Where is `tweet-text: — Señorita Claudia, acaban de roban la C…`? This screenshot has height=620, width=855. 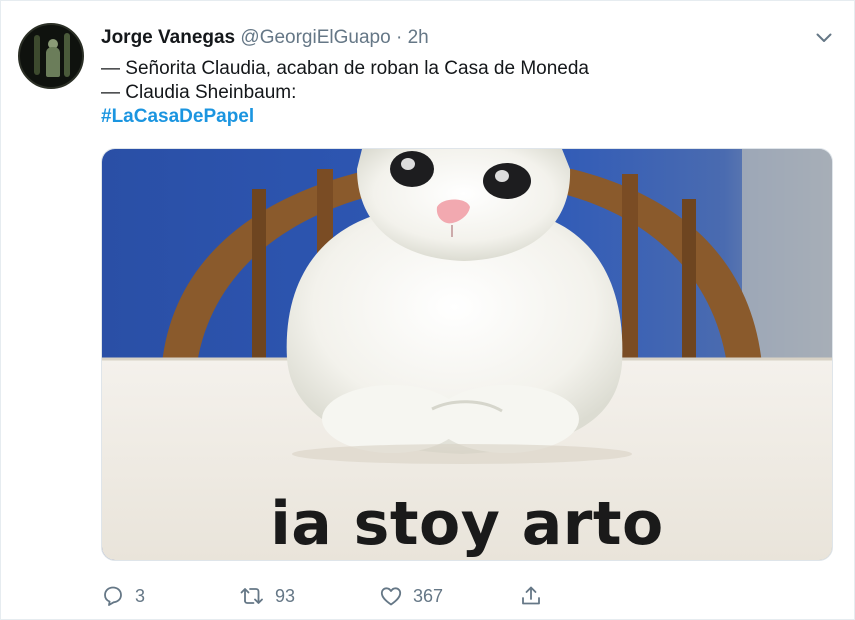
tweet-text: — Señorita Claudia, acaban de roban la C… is located at coordinates (345, 93).